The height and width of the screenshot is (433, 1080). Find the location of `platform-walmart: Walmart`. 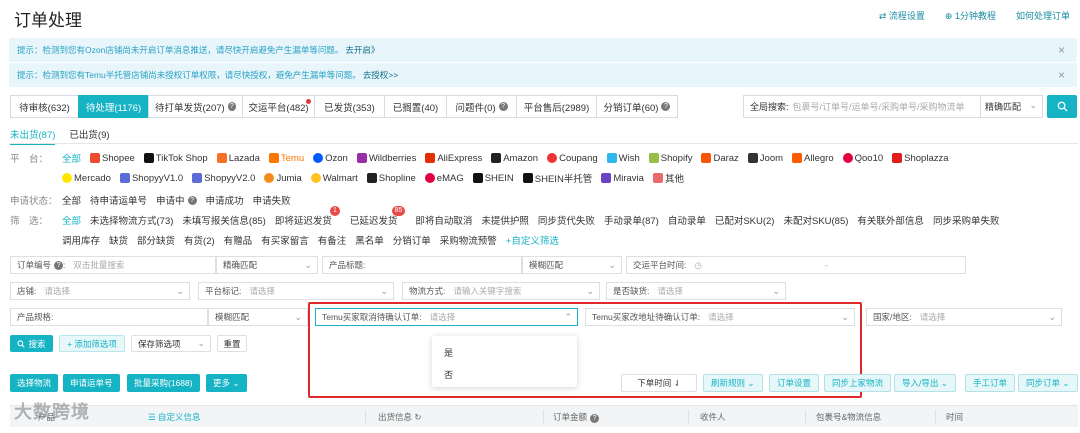

platform-walmart: Walmart is located at coordinates (334, 178).